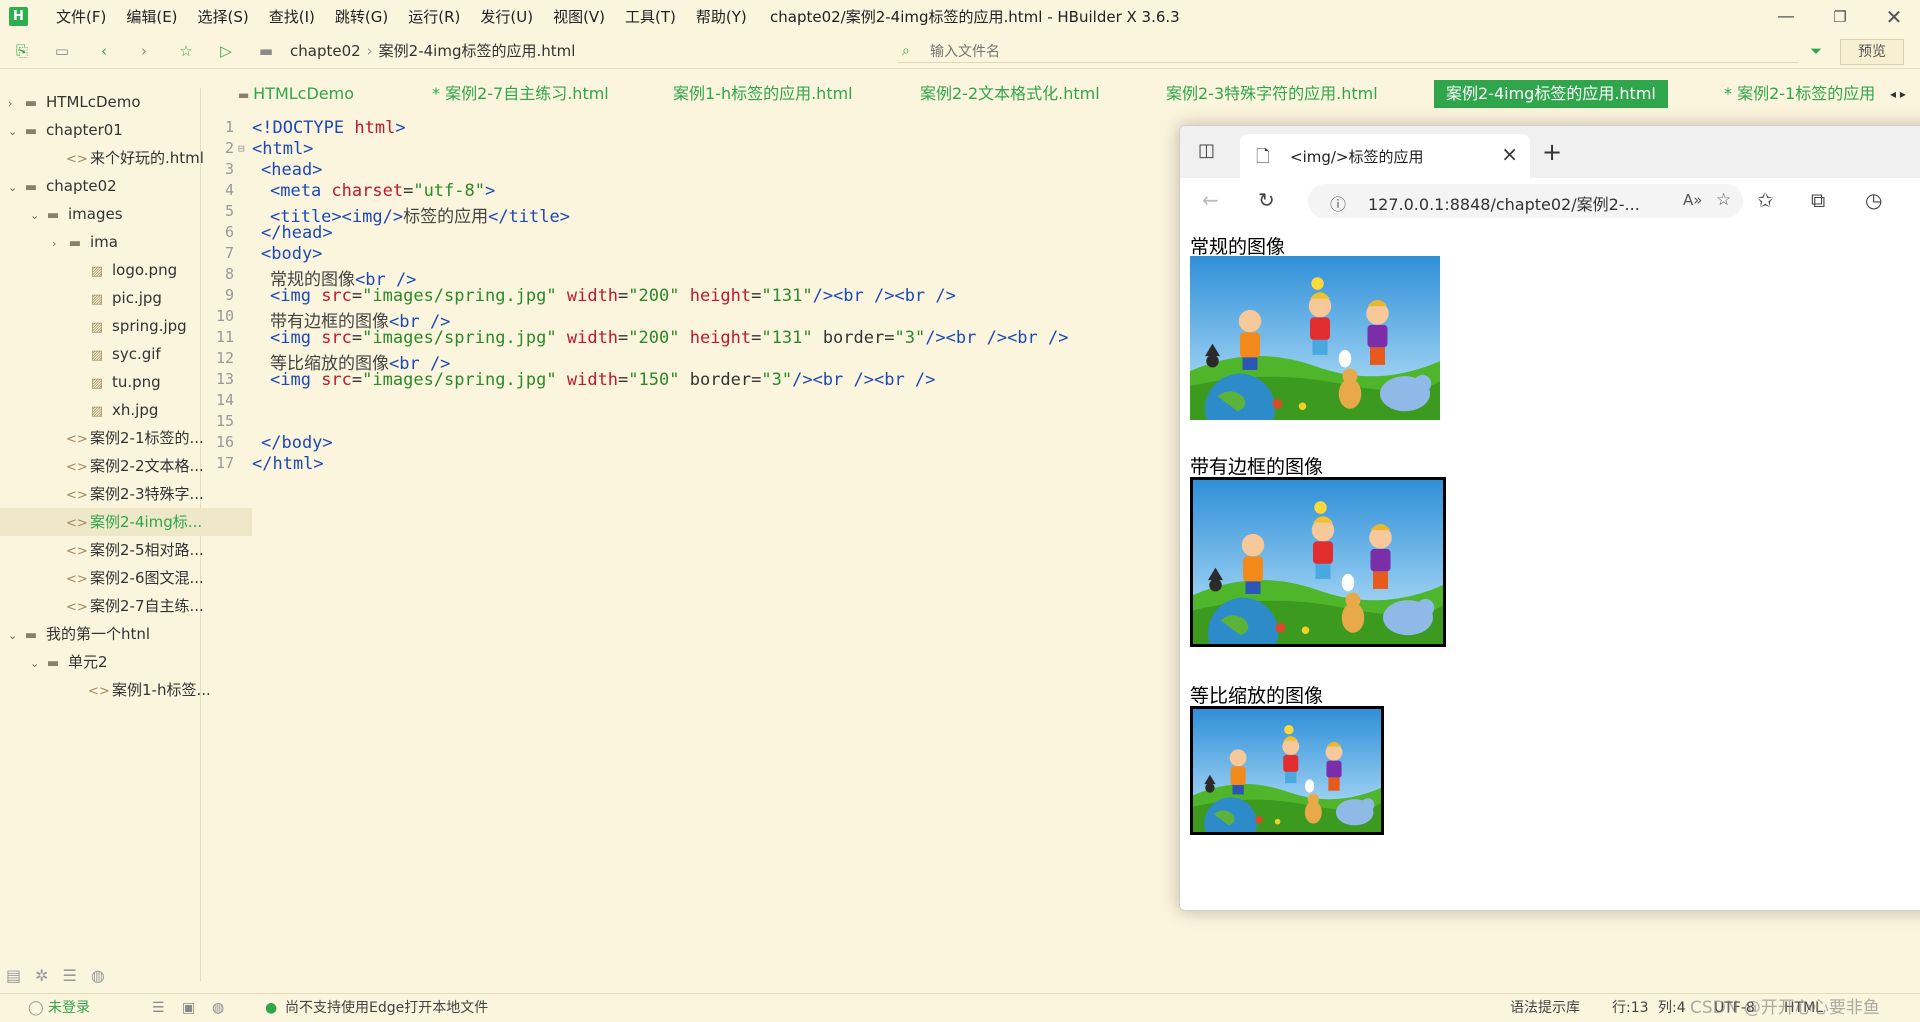  What do you see at coordinates (81, 17) in the screenshot?
I see `menu-file: 文件(F)` at bounding box center [81, 17].